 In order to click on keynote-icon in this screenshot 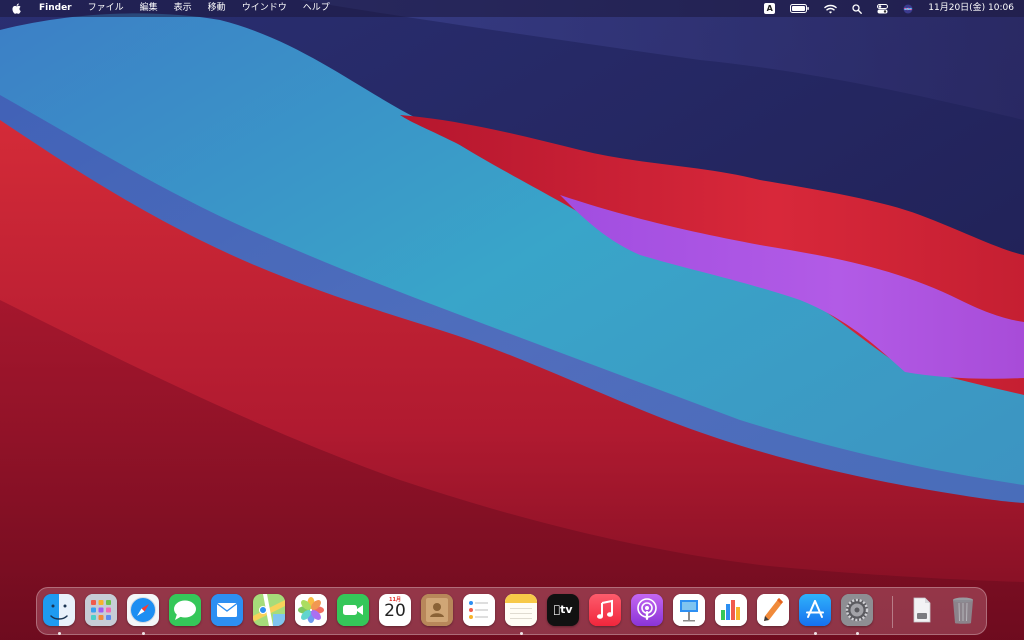, I will do `click(689, 610)`.